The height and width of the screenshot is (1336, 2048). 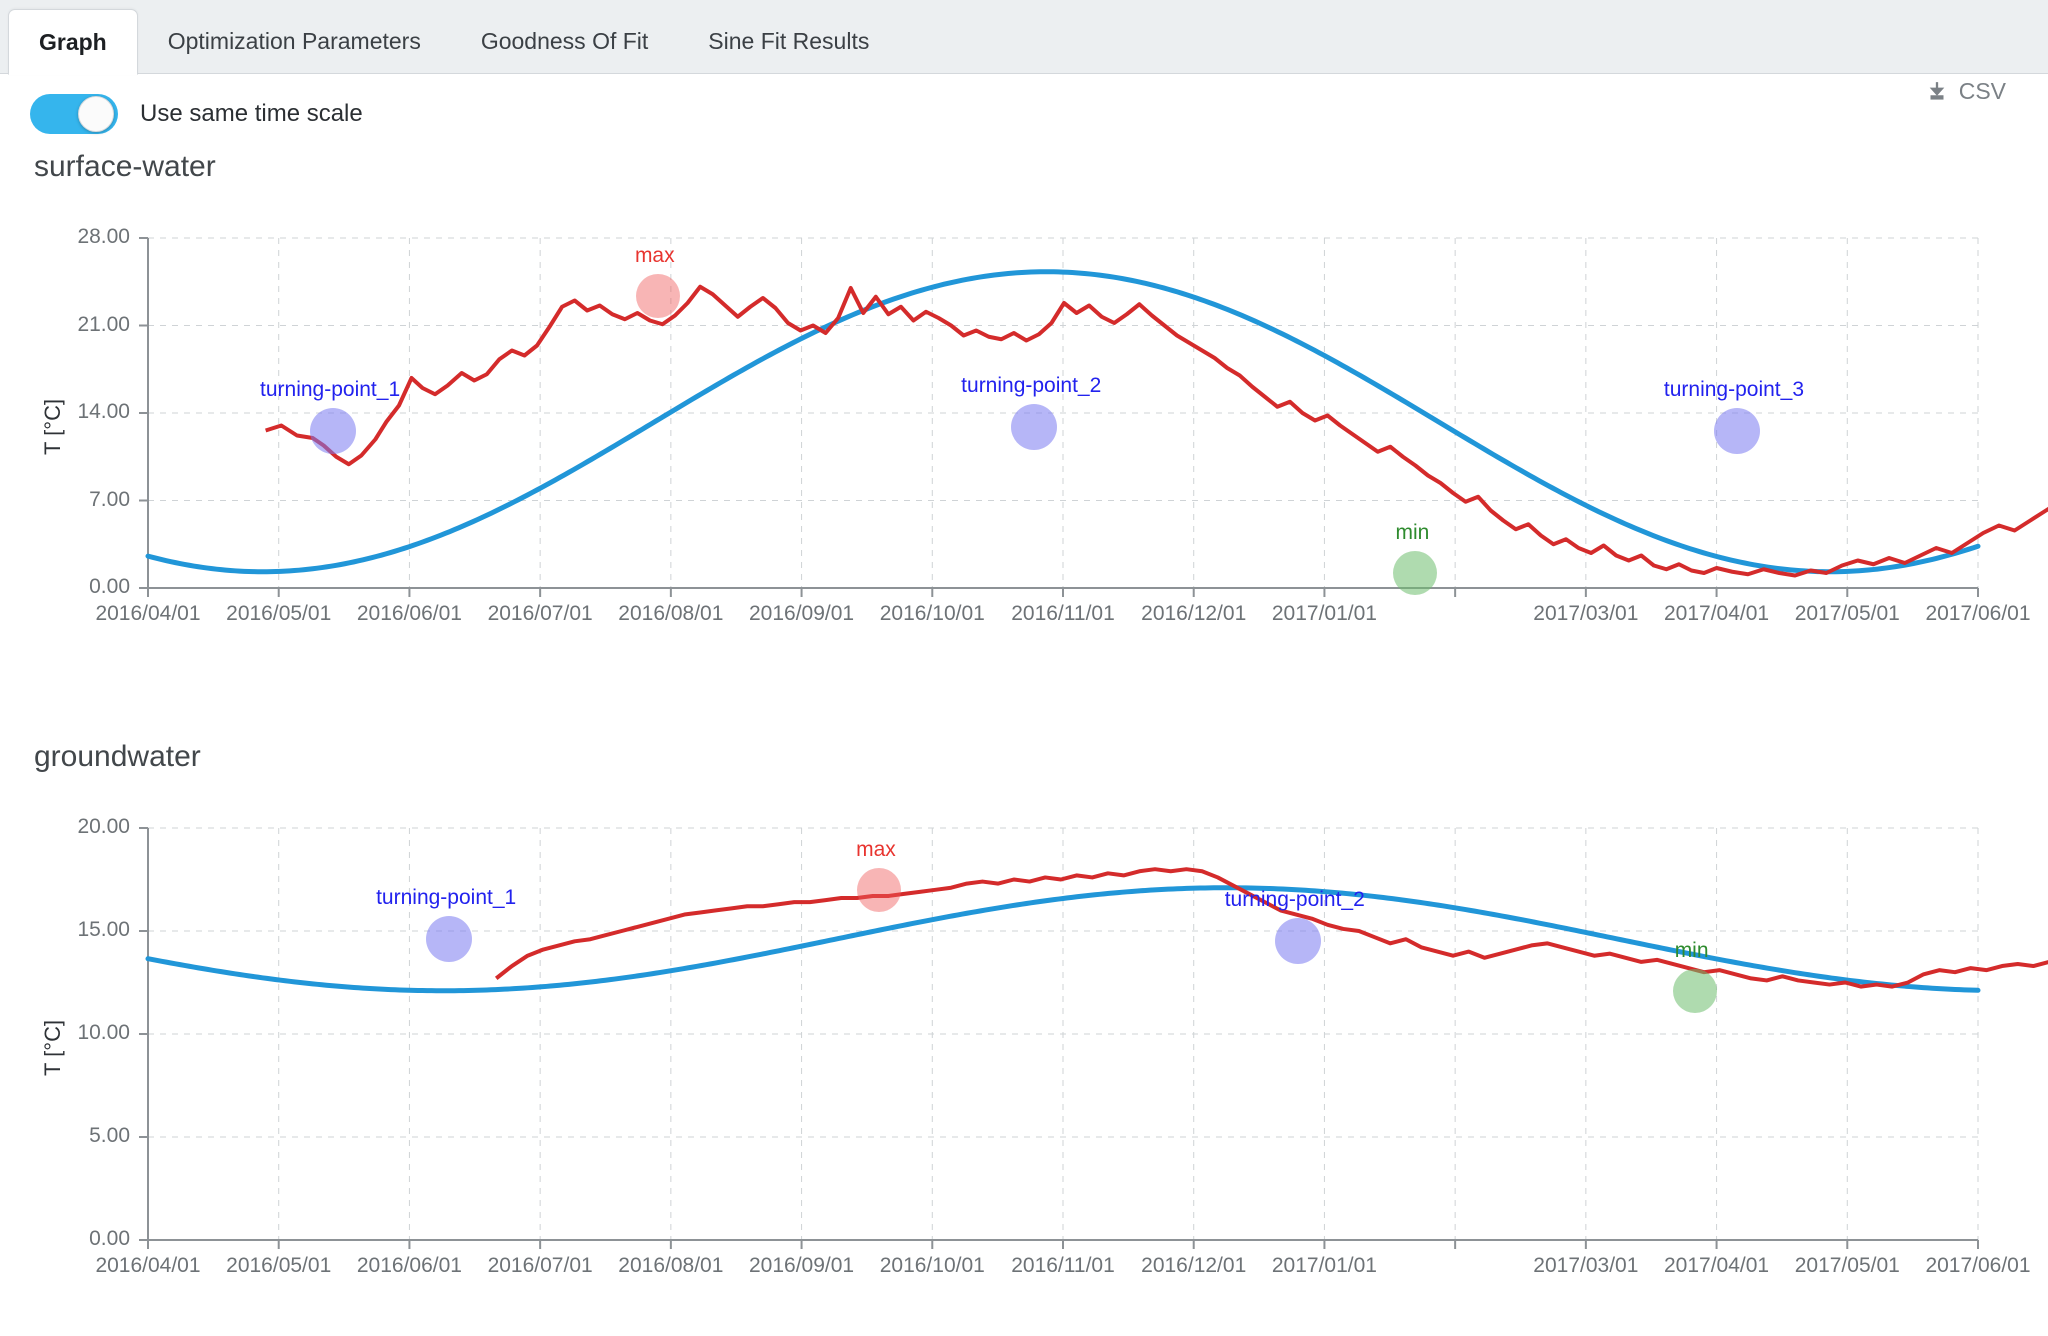 What do you see at coordinates (125, 166) in the screenshot?
I see `chart-title-surface-water: surface-water` at bounding box center [125, 166].